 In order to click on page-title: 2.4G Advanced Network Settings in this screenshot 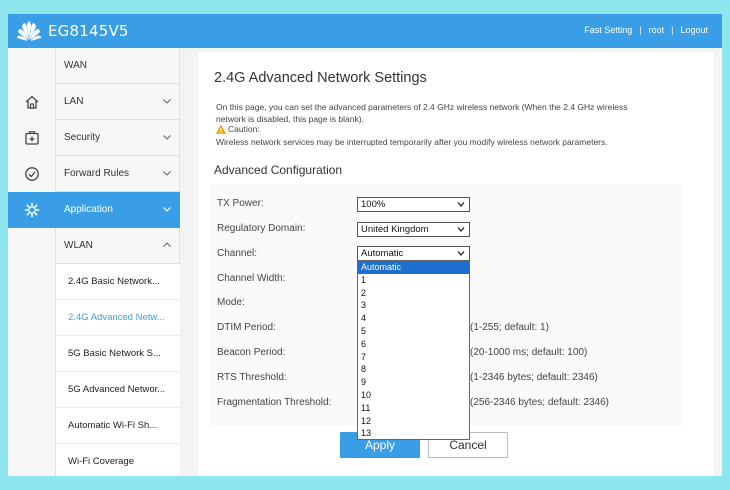, I will do `click(320, 78)`.